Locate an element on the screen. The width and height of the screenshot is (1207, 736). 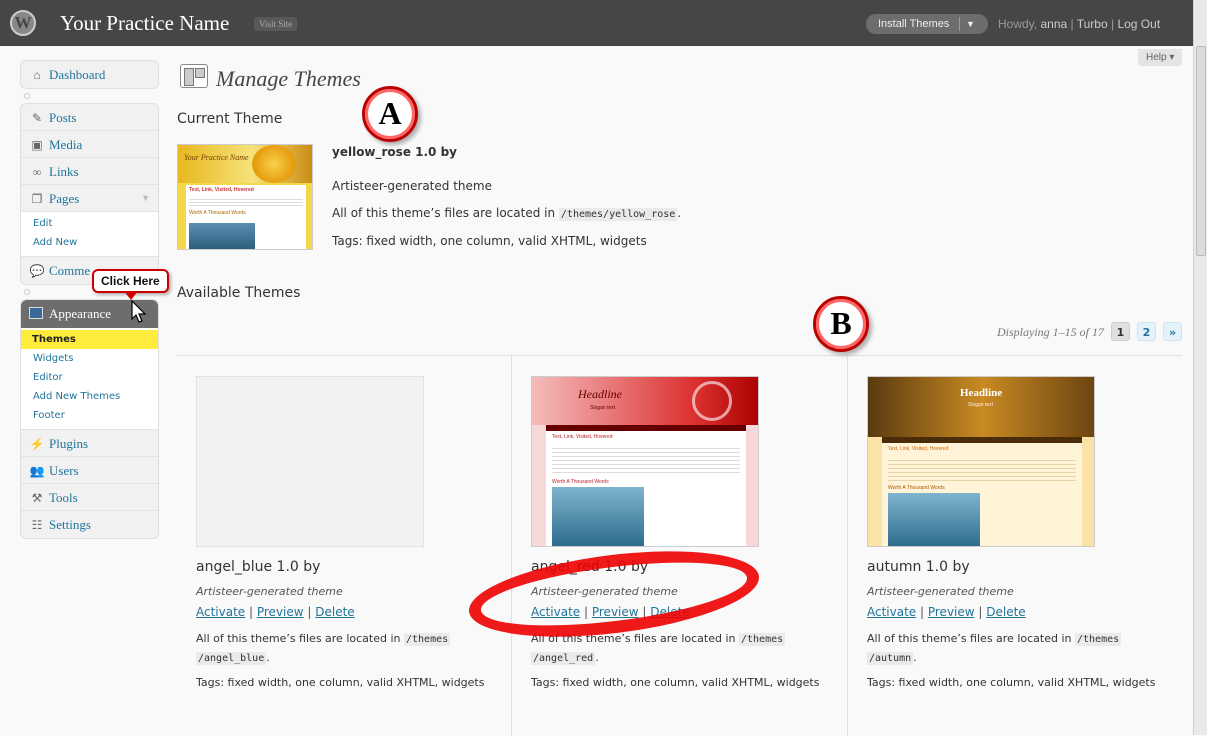
dropdown-arrow-icon: ▼ is located at coordinates (970, 24).